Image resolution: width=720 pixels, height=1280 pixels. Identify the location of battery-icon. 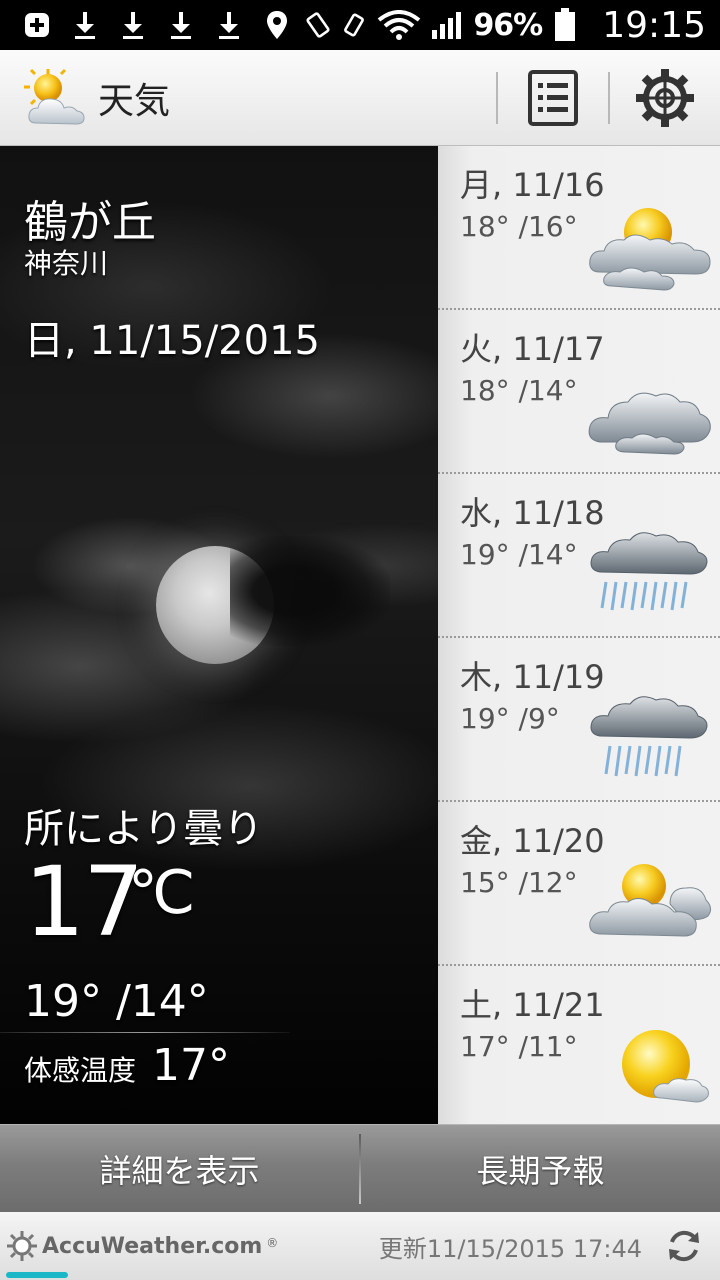
(565, 24).